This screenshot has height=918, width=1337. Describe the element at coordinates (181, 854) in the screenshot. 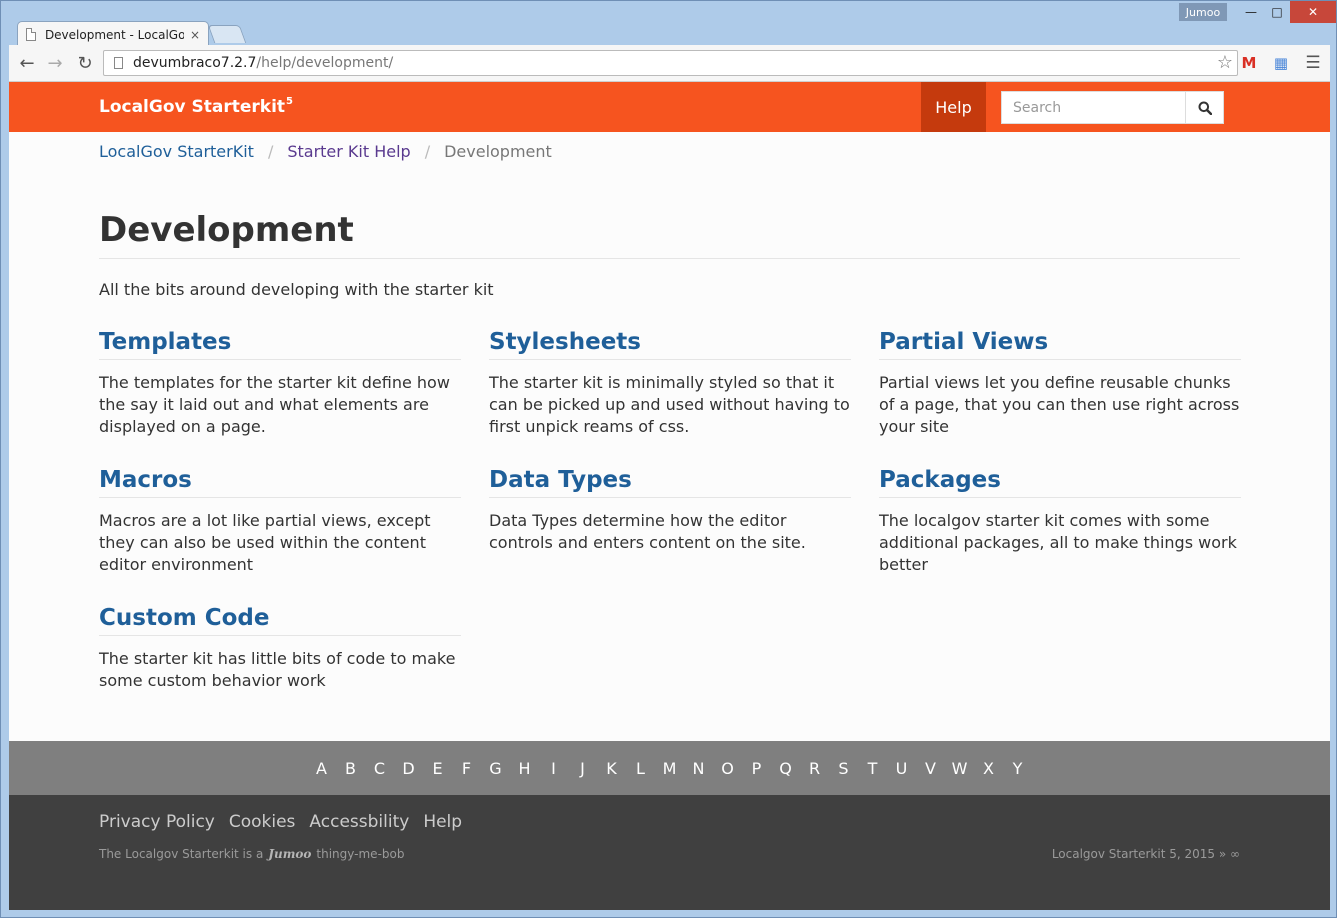

I see `tagline-prefix: The Localgov Starterkit is a` at that location.